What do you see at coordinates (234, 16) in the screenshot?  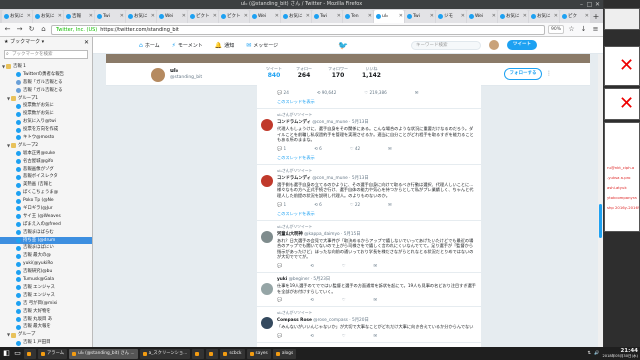 I see `tab-7: ピクト ✕` at bounding box center [234, 16].